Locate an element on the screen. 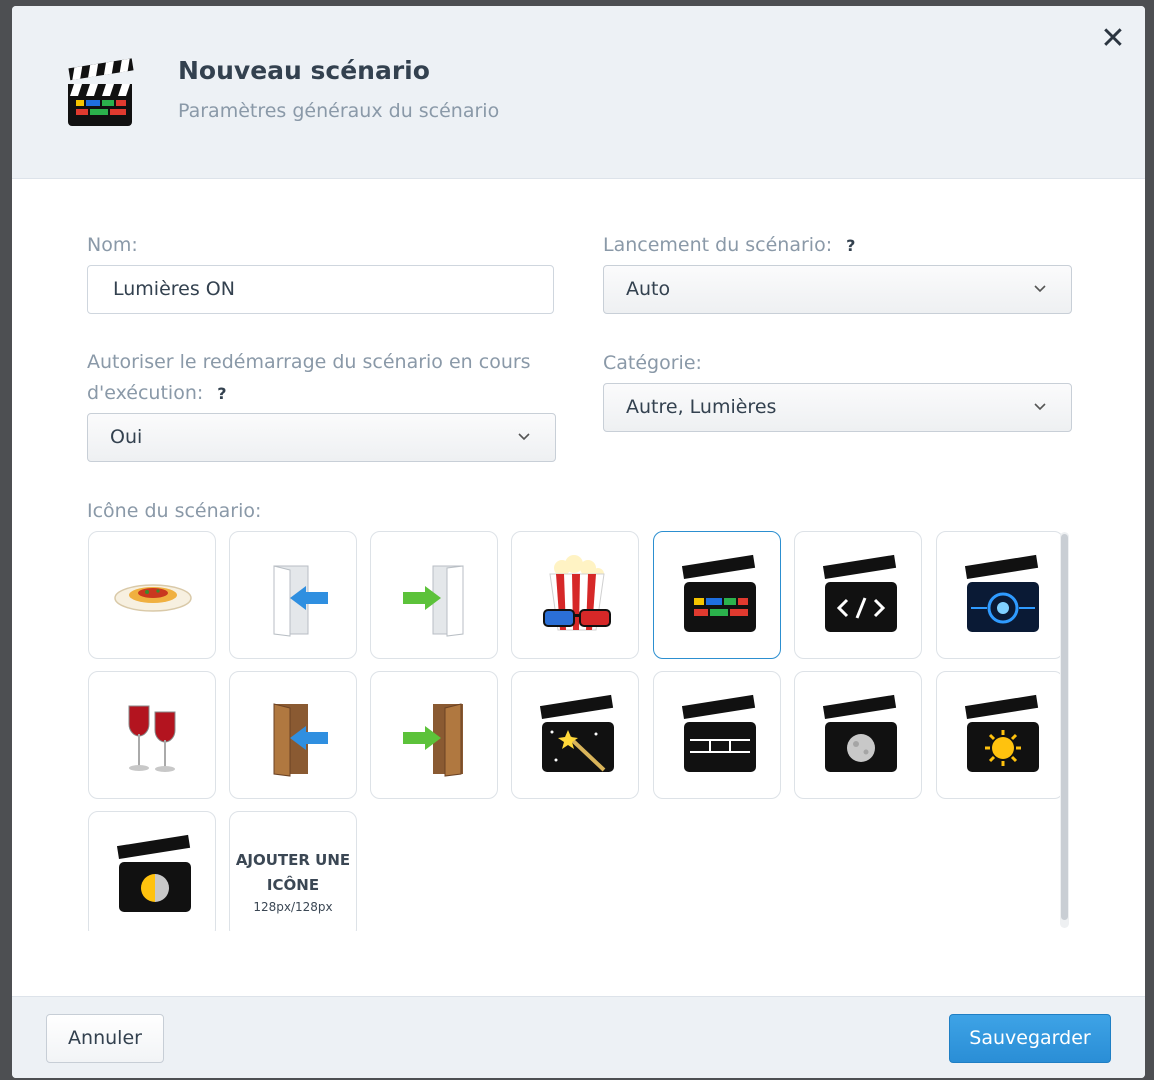 The height and width of the screenshot is (1080, 1154). clapperboard-lines-icon is located at coordinates (718, 733).